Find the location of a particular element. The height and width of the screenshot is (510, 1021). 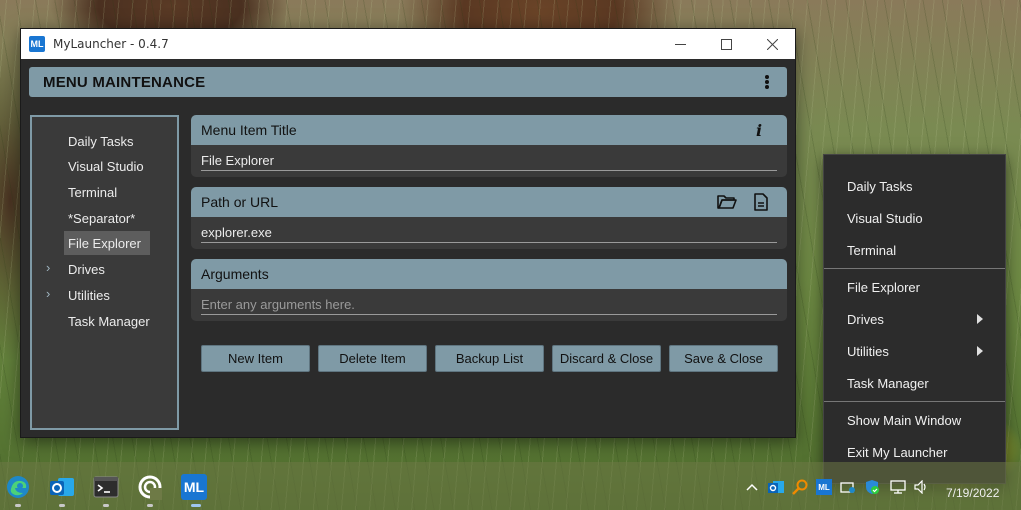

new-item-button: New Item is located at coordinates (255, 358).